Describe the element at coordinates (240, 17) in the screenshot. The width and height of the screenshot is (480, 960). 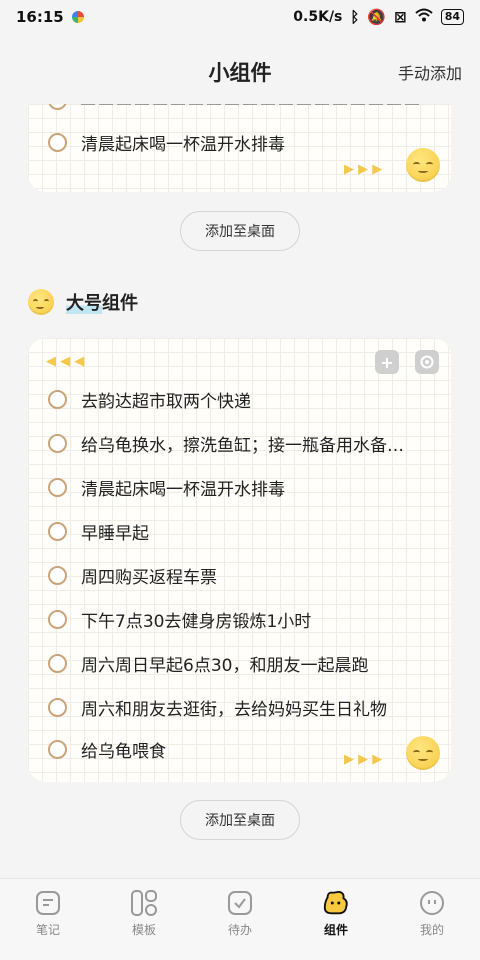
I see `status-bar: 16:15 0.5K/s ᛒ 🔕 ⊠ 84` at that location.